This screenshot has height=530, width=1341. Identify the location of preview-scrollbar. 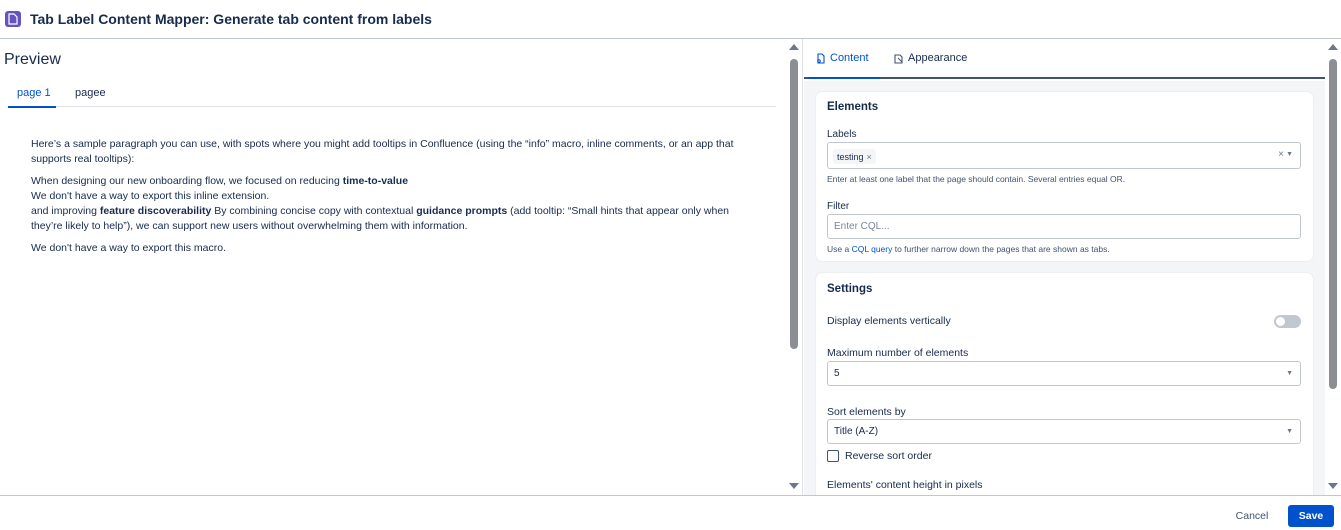
(794, 267).